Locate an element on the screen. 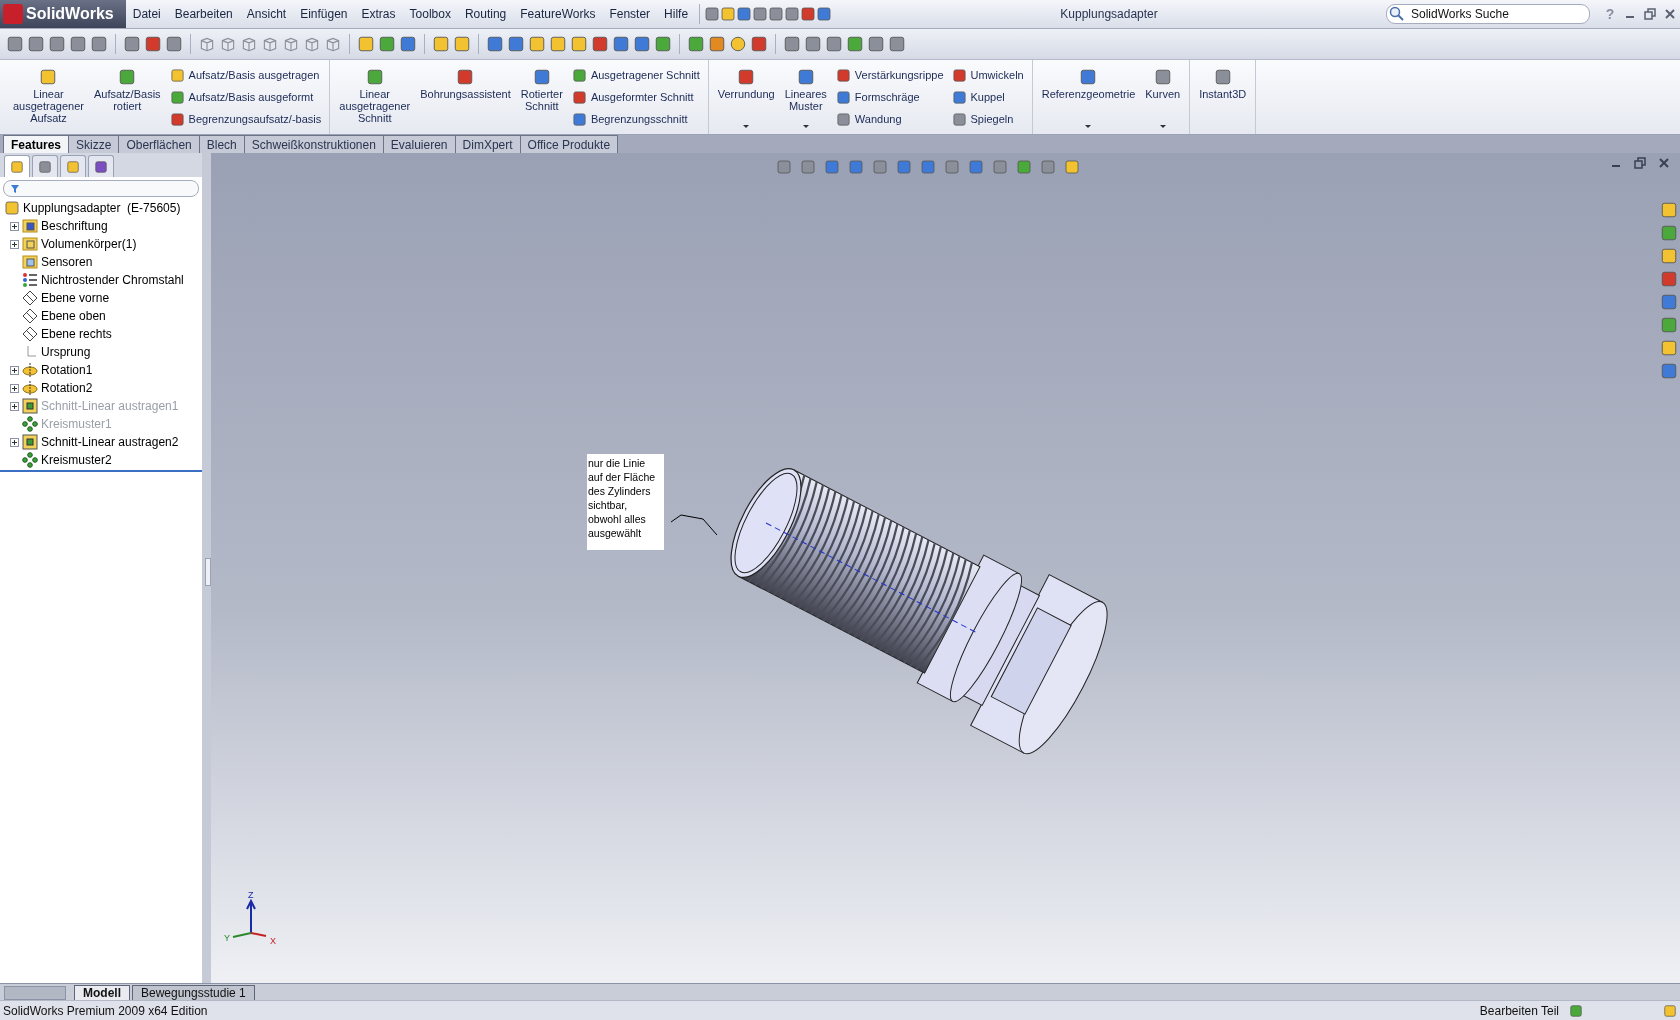 The width and height of the screenshot is (1680, 1020). ribbon-button: Verstärkungsrippe is located at coordinates (889, 75).